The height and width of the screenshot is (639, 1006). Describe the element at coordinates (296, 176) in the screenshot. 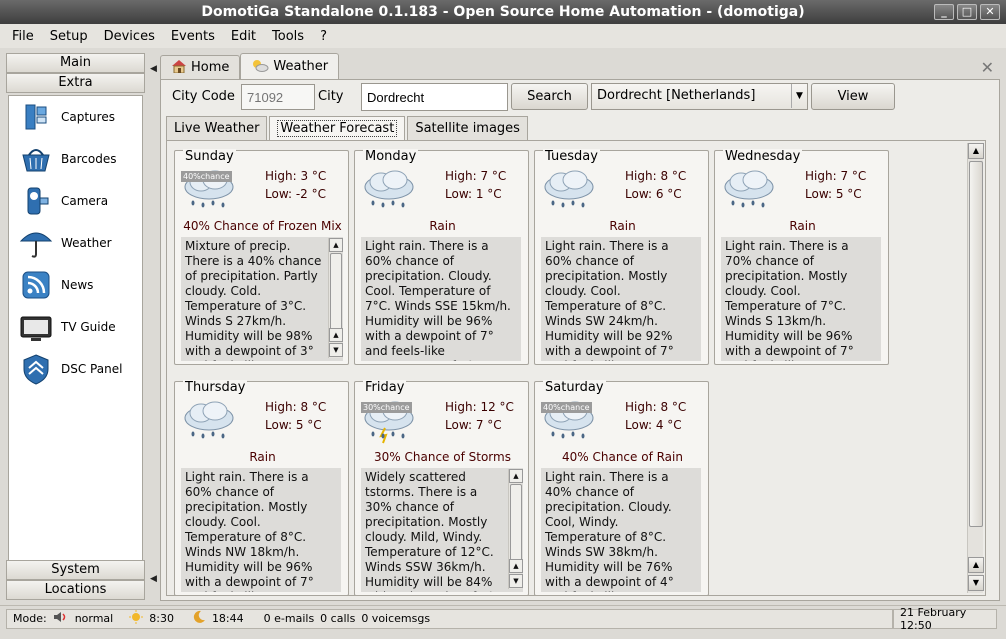

I see `forecast-high: High: 3 °C` at that location.